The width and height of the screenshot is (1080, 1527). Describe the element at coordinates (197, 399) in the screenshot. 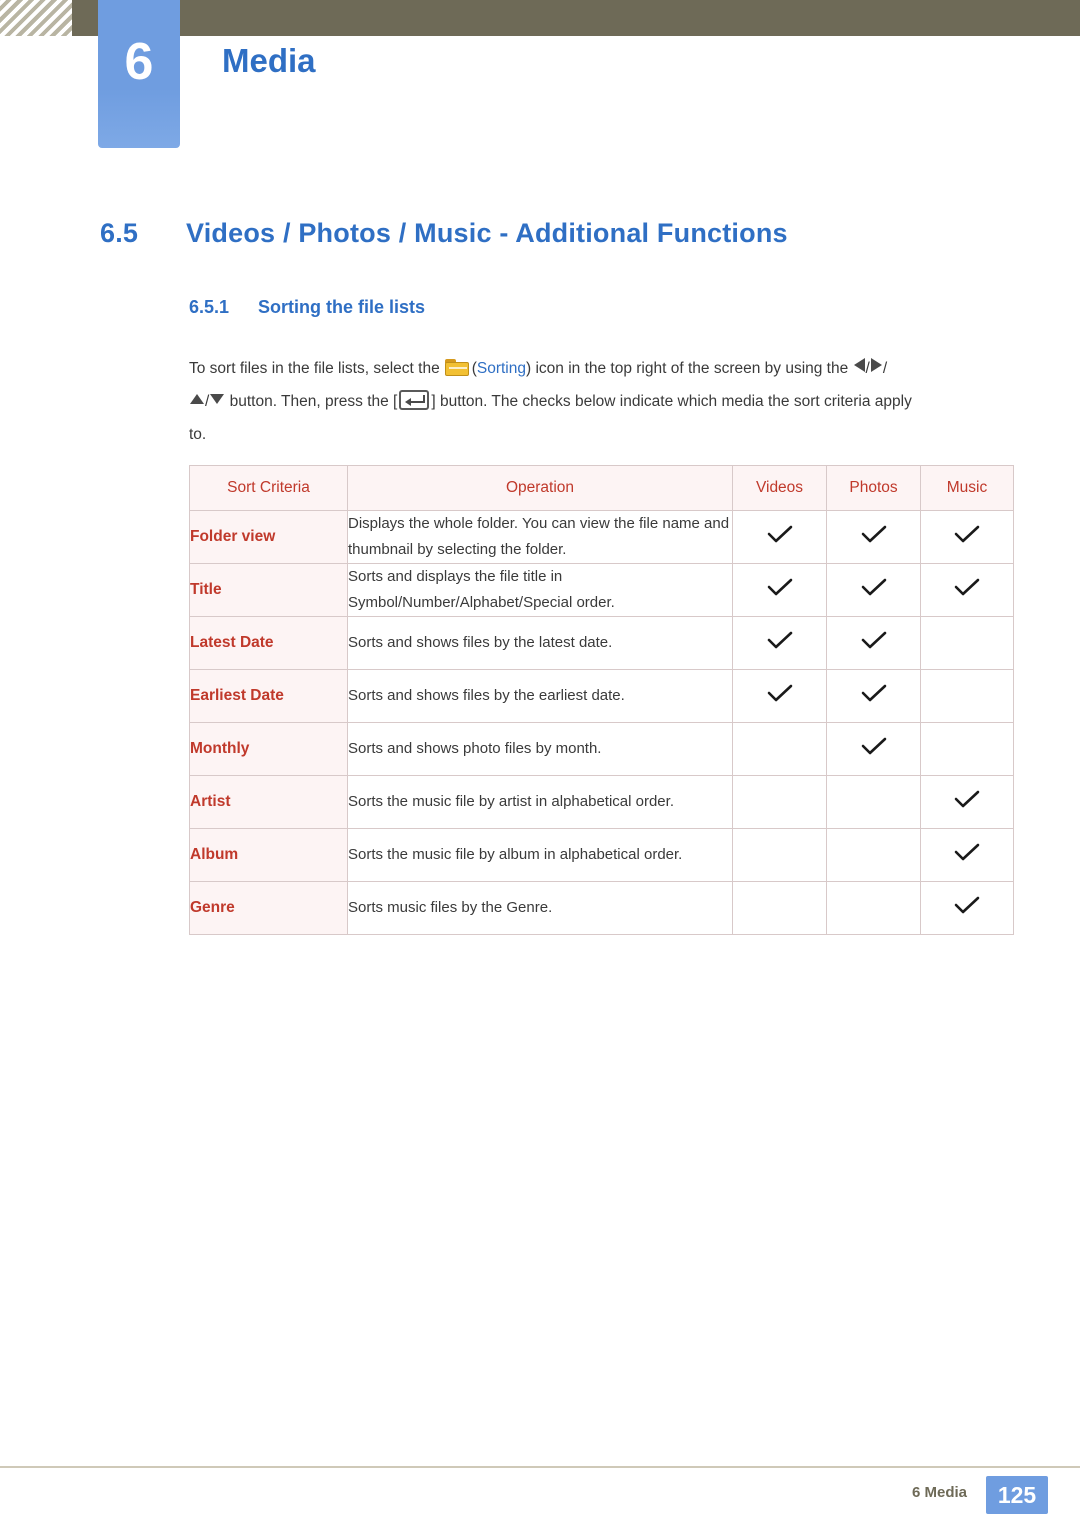

I see `arrow-up-icon` at that location.